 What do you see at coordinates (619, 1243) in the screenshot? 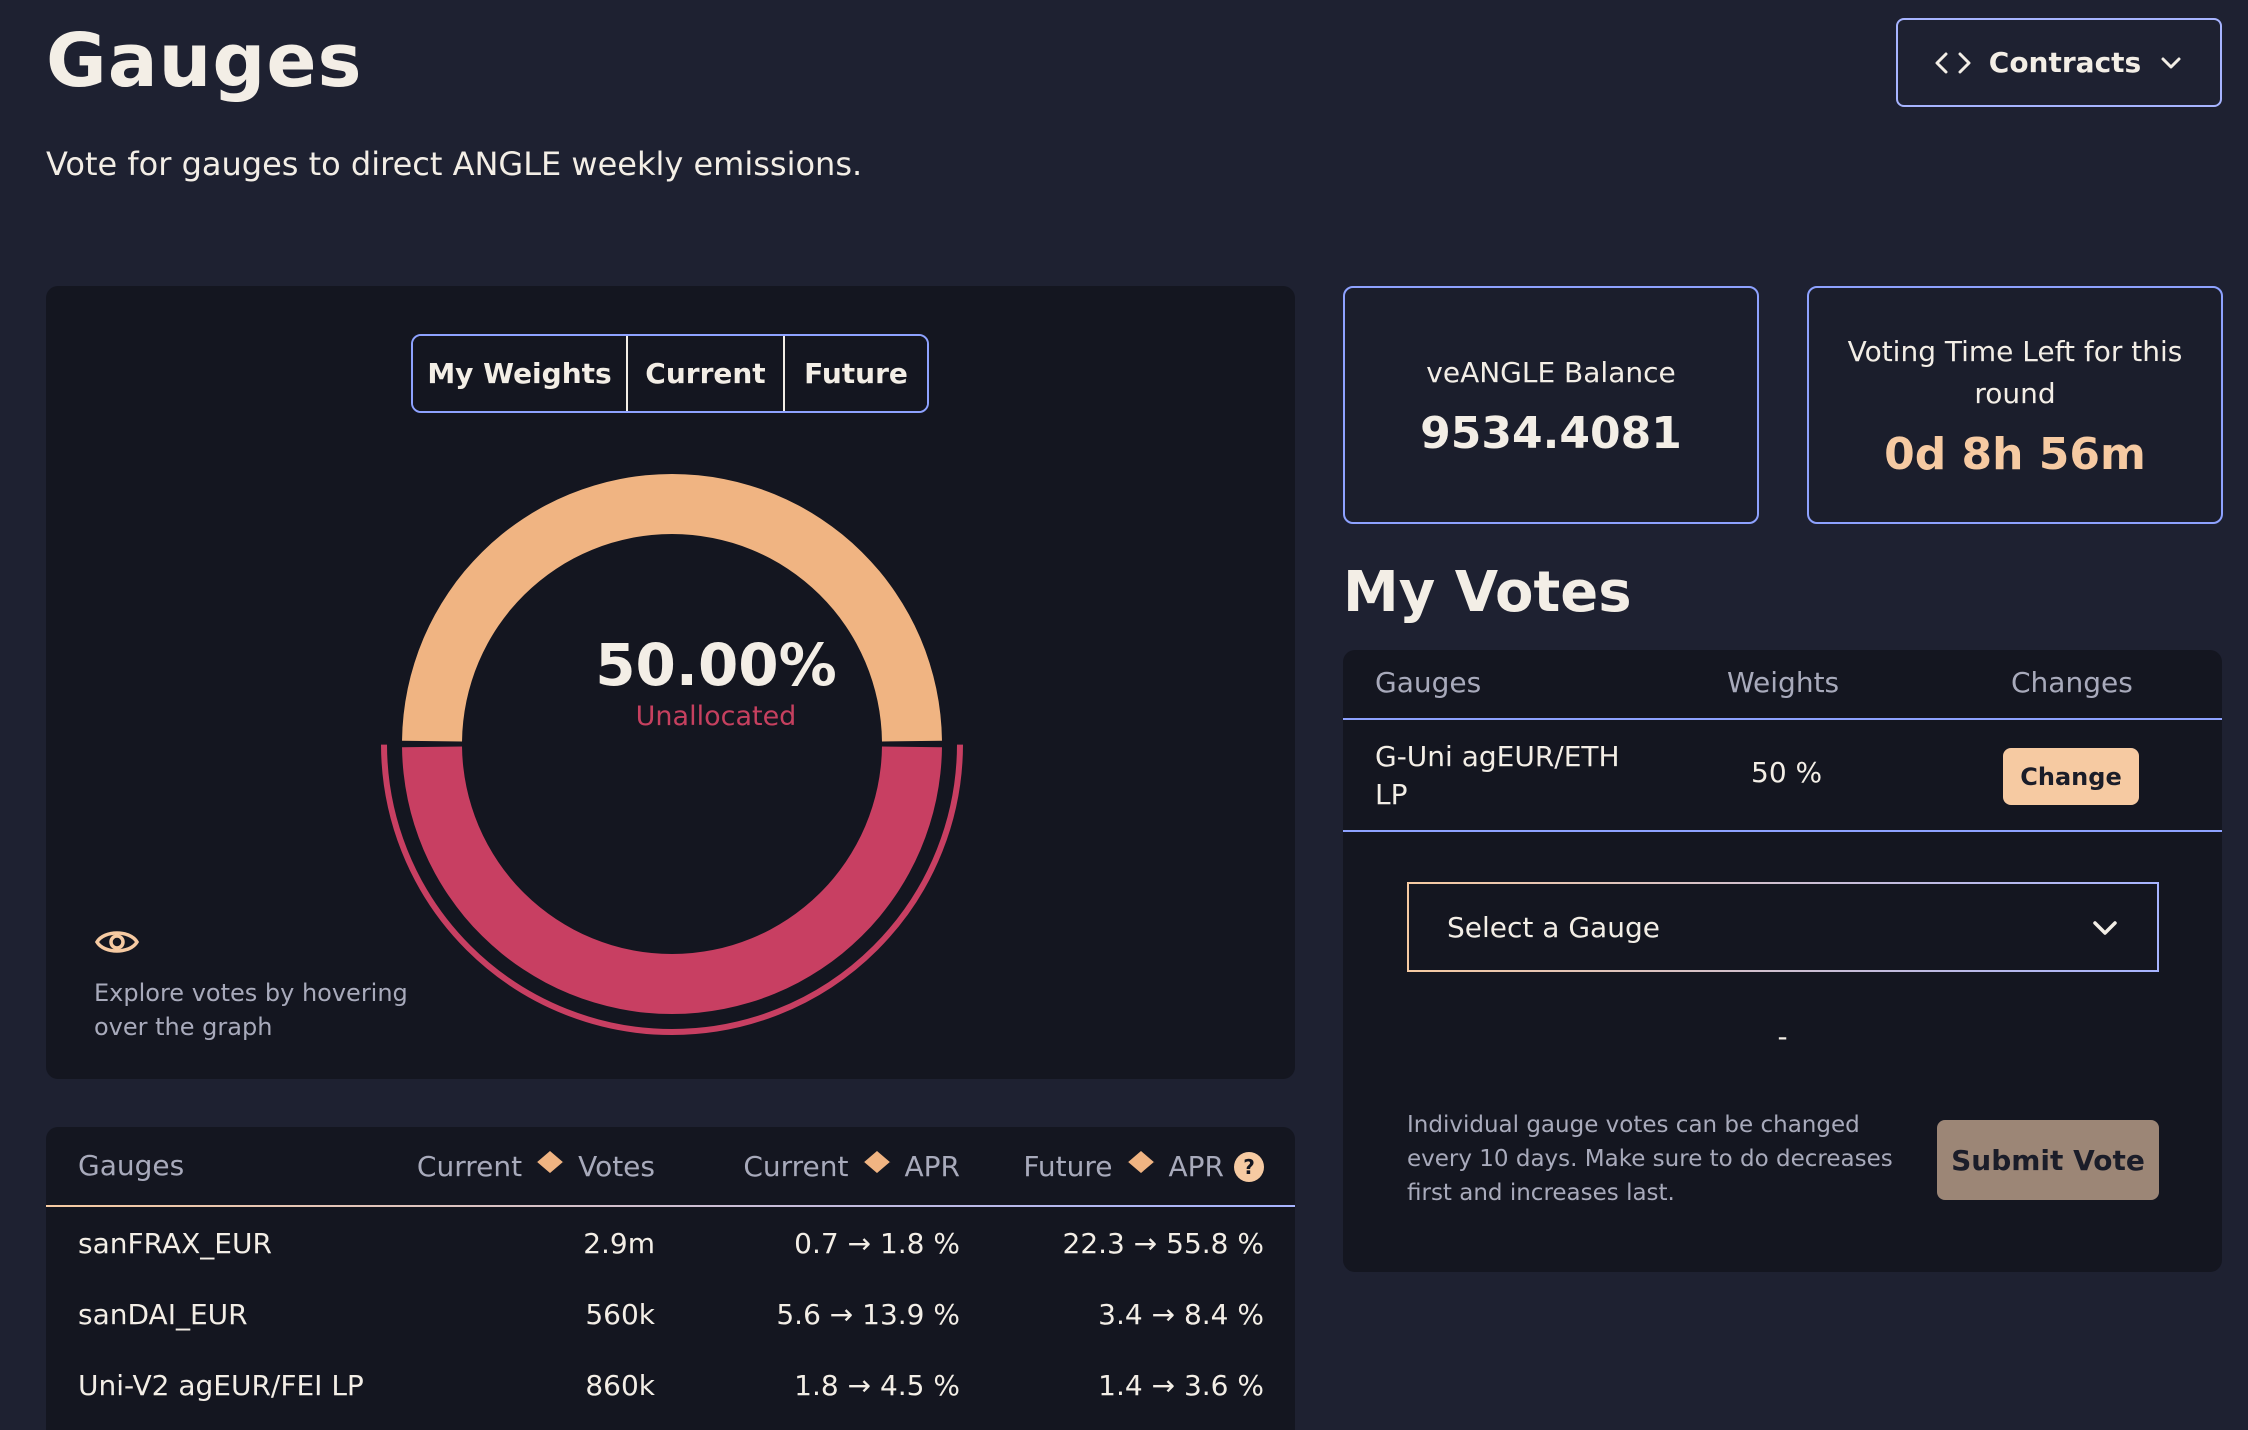
I see `gauge-votes: 2.9m` at bounding box center [619, 1243].